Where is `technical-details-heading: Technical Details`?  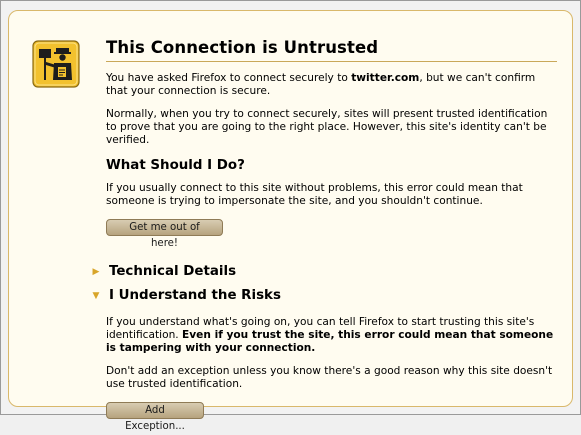 technical-details-heading: Technical Details is located at coordinates (173, 271).